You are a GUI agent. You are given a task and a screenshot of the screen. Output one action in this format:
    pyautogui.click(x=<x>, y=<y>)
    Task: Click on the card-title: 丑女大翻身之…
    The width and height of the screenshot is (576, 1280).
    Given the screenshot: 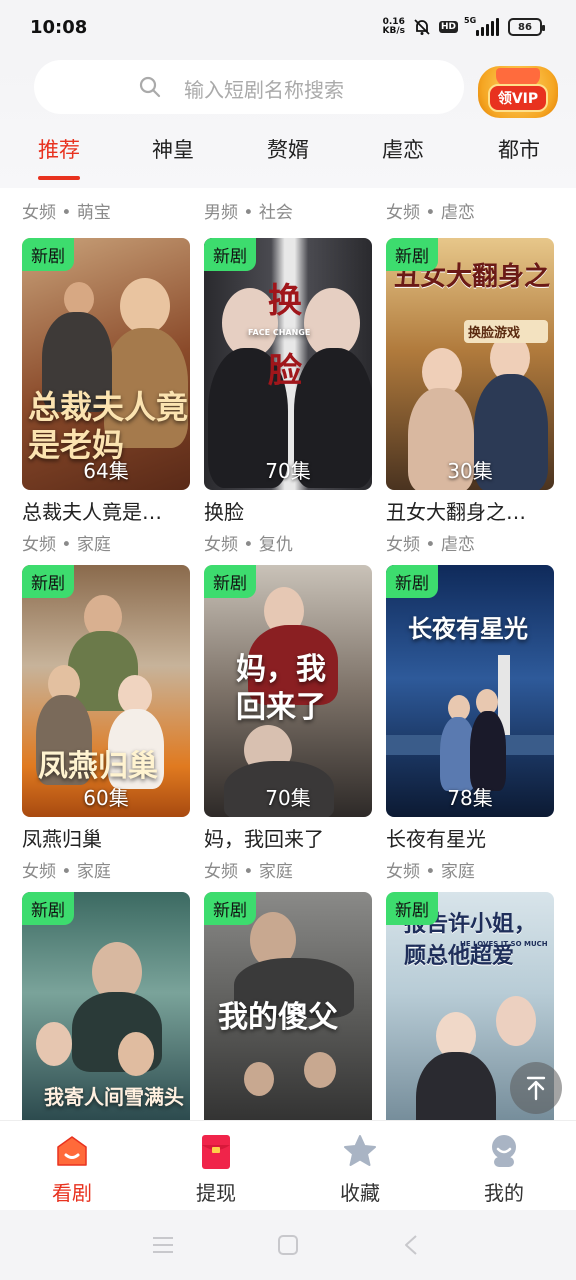 What is the action you would take?
    pyautogui.click(x=456, y=512)
    